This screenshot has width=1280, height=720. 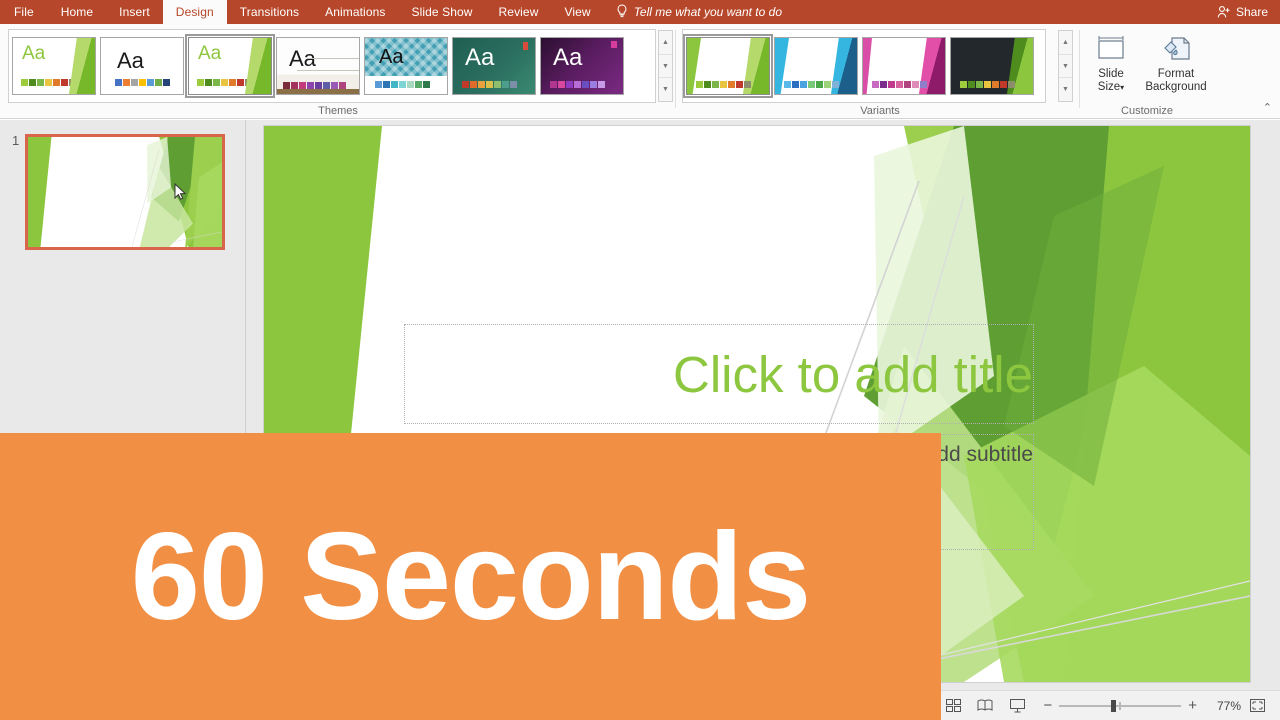 What do you see at coordinates (406, 57) in the screenshot?
I see `theme-pattern-decoration` at bounding box center [406, 57].